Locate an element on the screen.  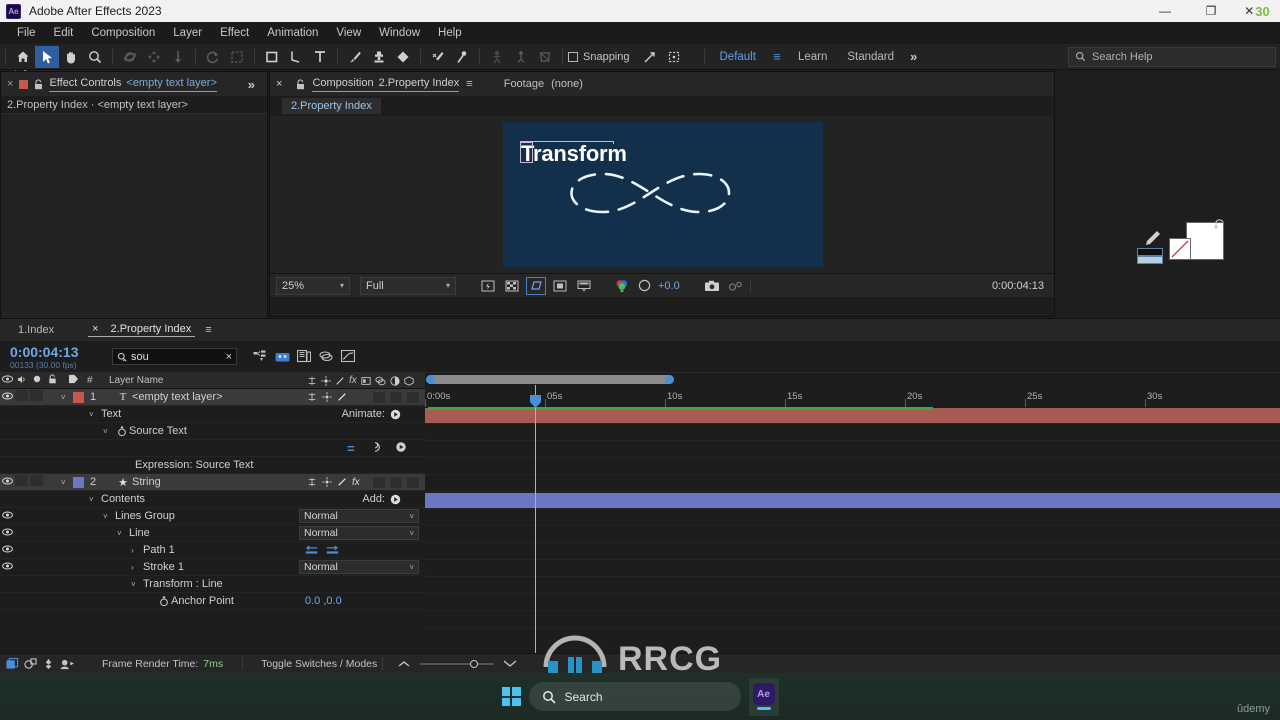
type-tool-icon is located at coordinates (320, 57).